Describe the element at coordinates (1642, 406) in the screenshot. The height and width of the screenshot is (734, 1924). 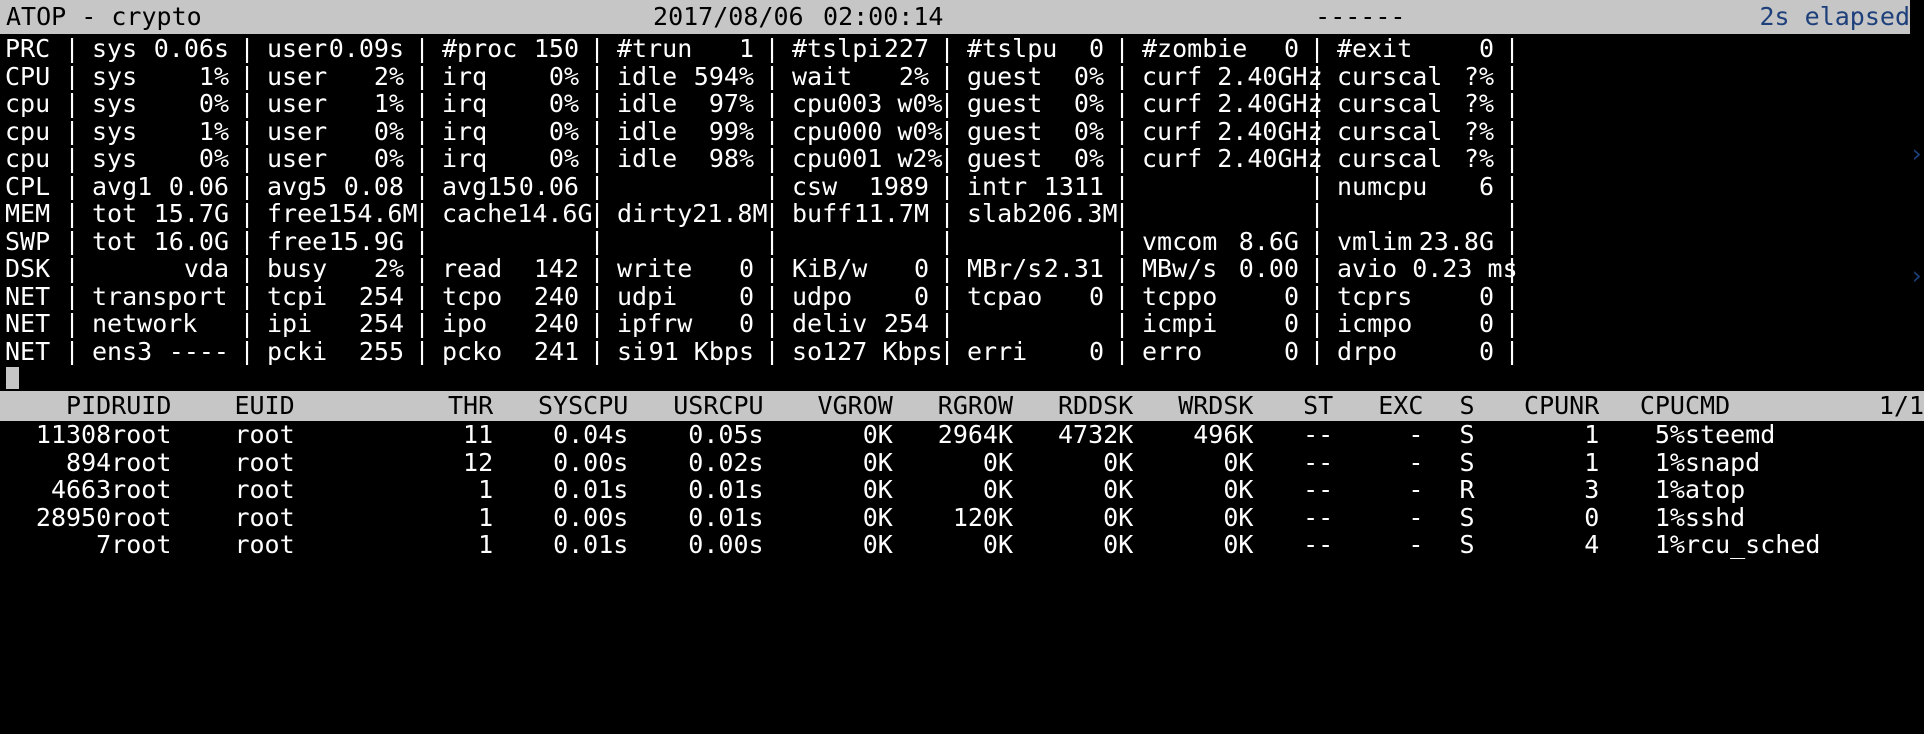
I see `process-col-header-cpu: CPU` at that location.